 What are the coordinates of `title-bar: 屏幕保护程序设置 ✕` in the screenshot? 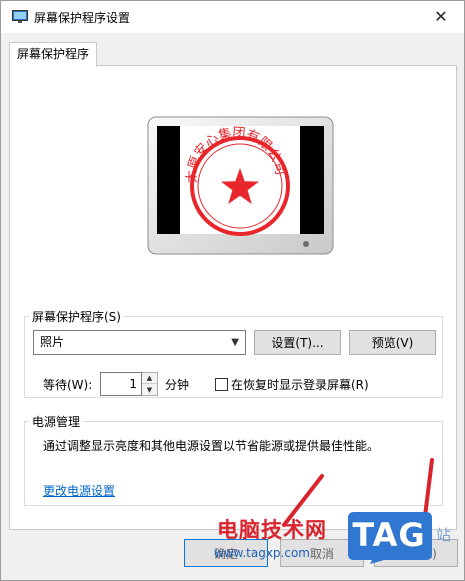 It's located at (232, 17).